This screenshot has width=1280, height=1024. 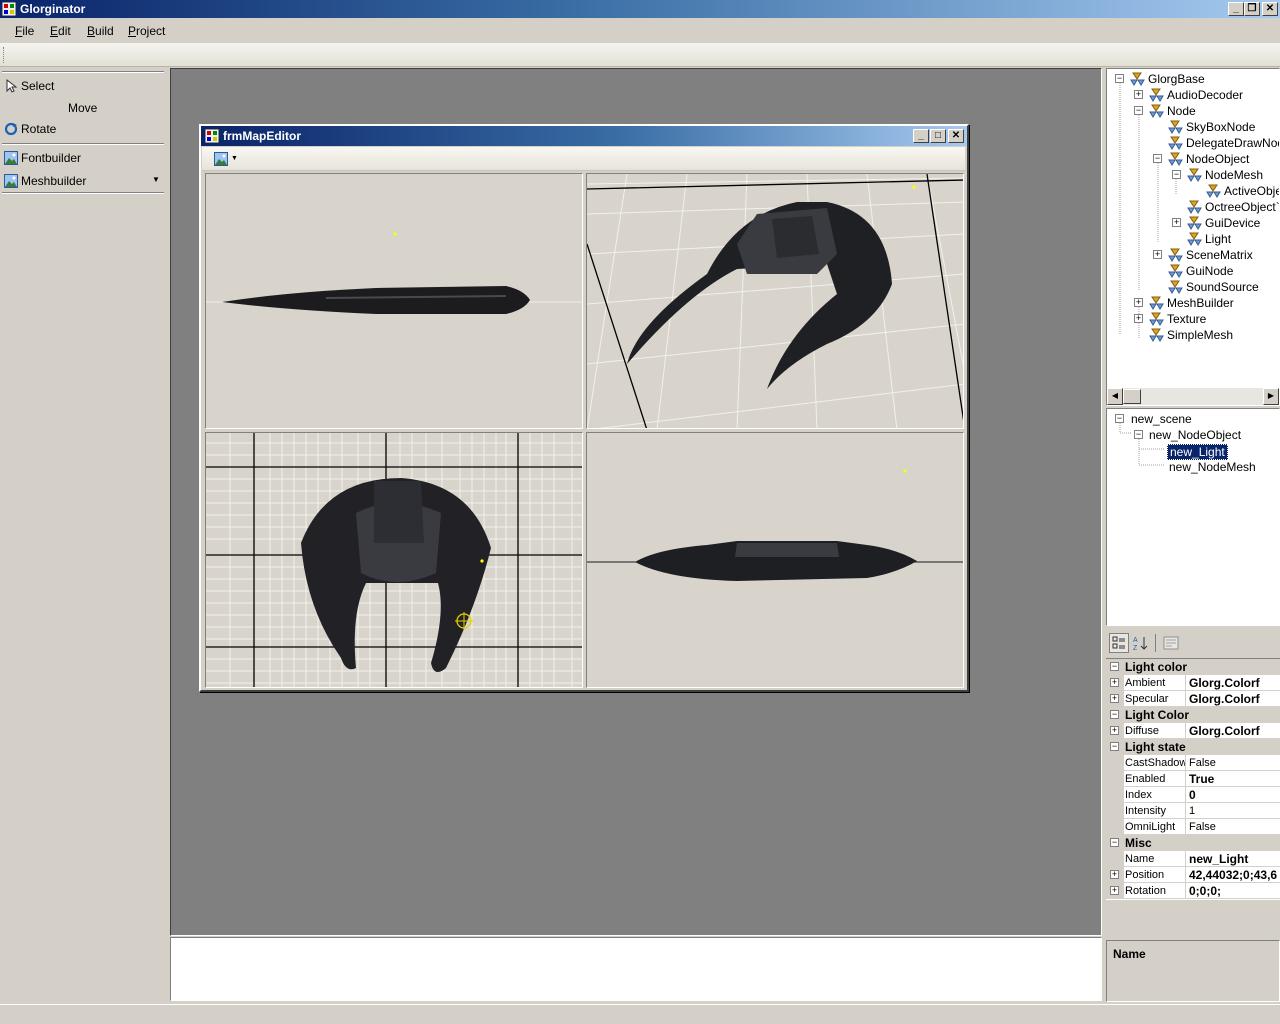 I want to click on prop-row: Intensity 1, so click(x=1193, y=811).